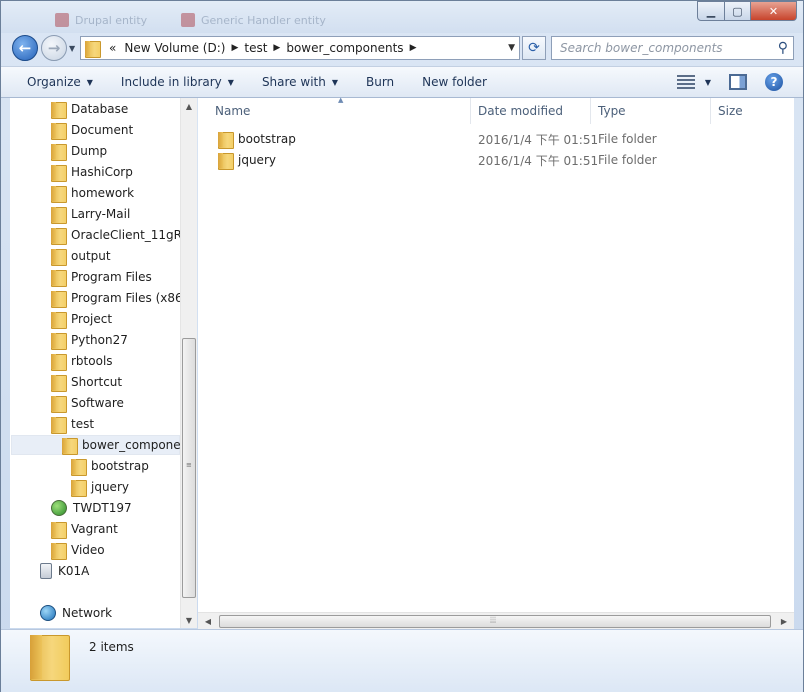  I want to click on nav-tree-item: TWDT197, so click(91, 508).